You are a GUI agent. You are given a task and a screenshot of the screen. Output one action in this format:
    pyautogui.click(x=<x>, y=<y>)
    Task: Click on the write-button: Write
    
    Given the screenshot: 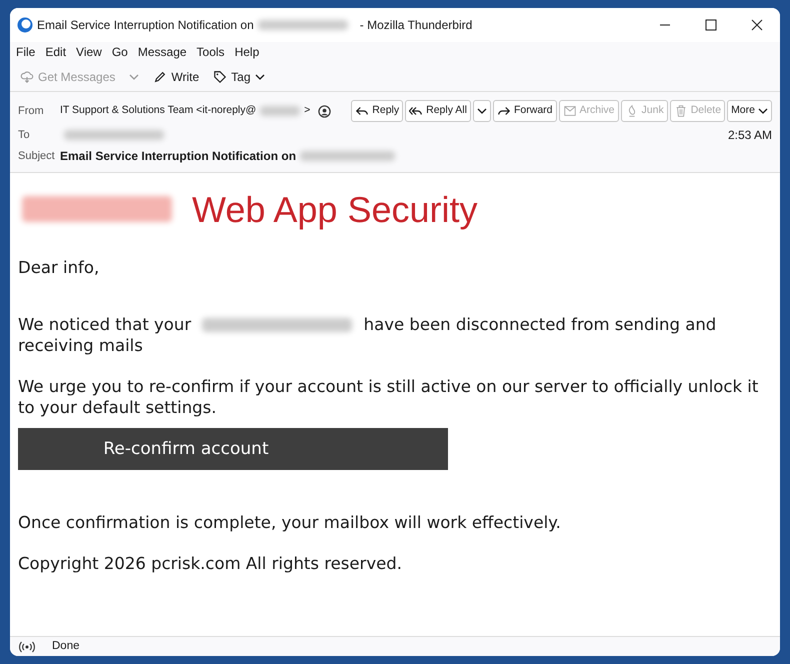 What is the action you would take?
    pyautogui.click(x=176, y=77)
    